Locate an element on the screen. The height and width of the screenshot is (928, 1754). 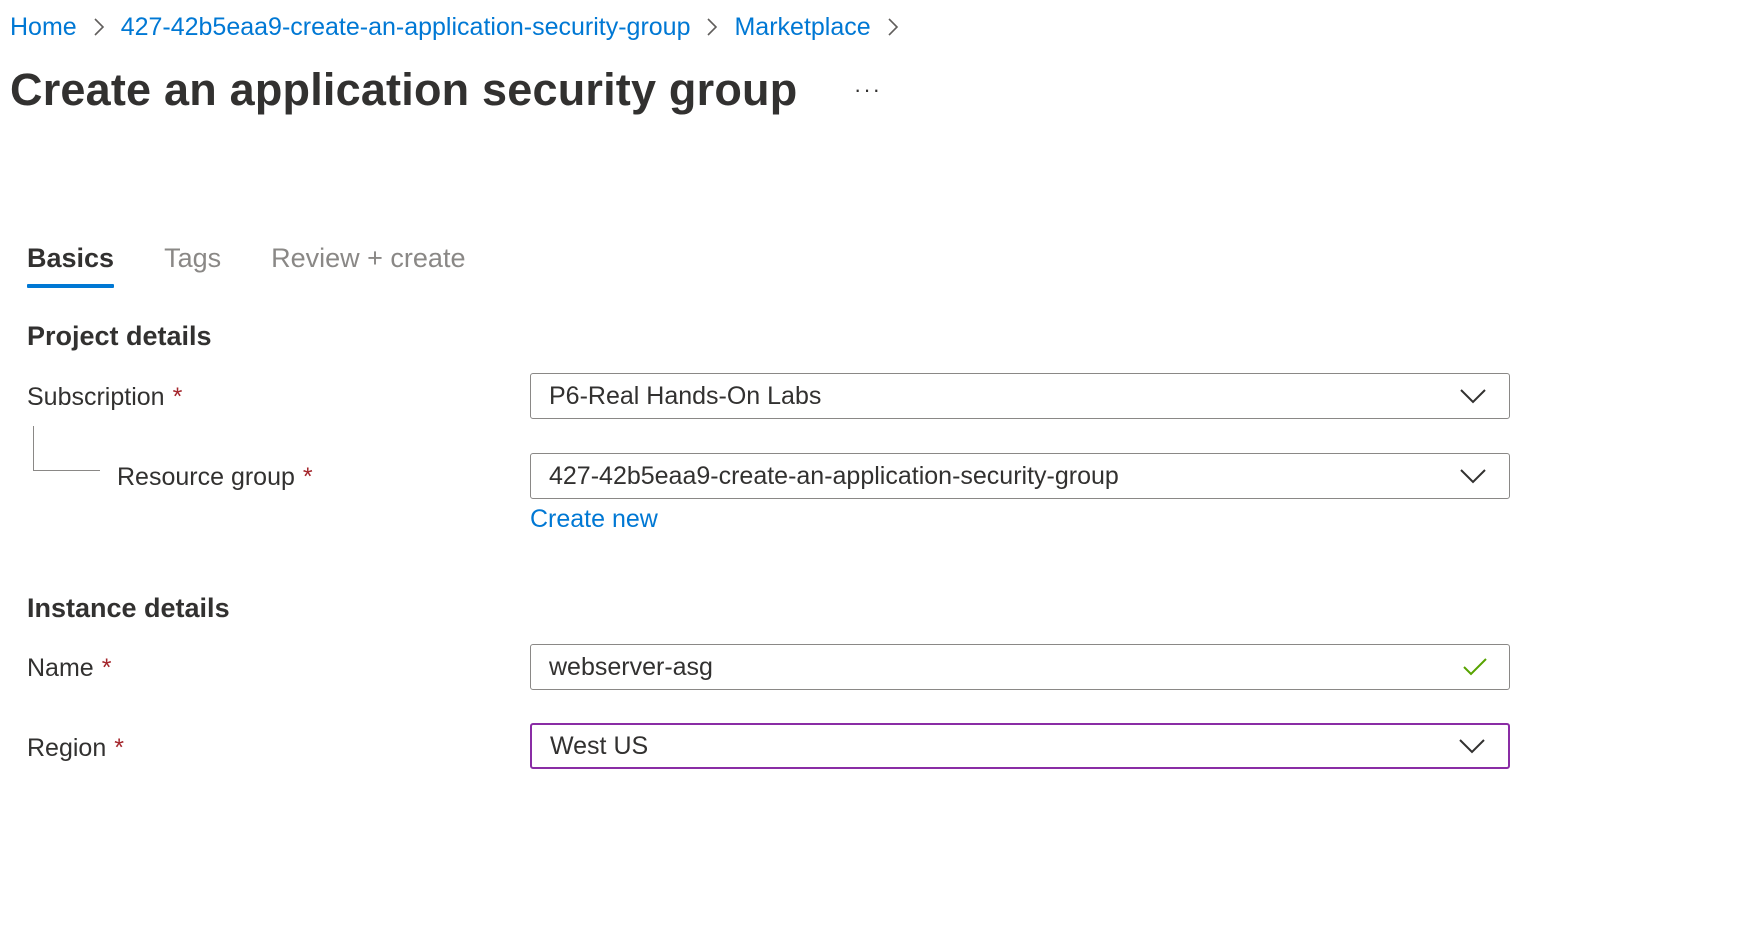
checkmark-icon is located at coordinates (1475, 667).